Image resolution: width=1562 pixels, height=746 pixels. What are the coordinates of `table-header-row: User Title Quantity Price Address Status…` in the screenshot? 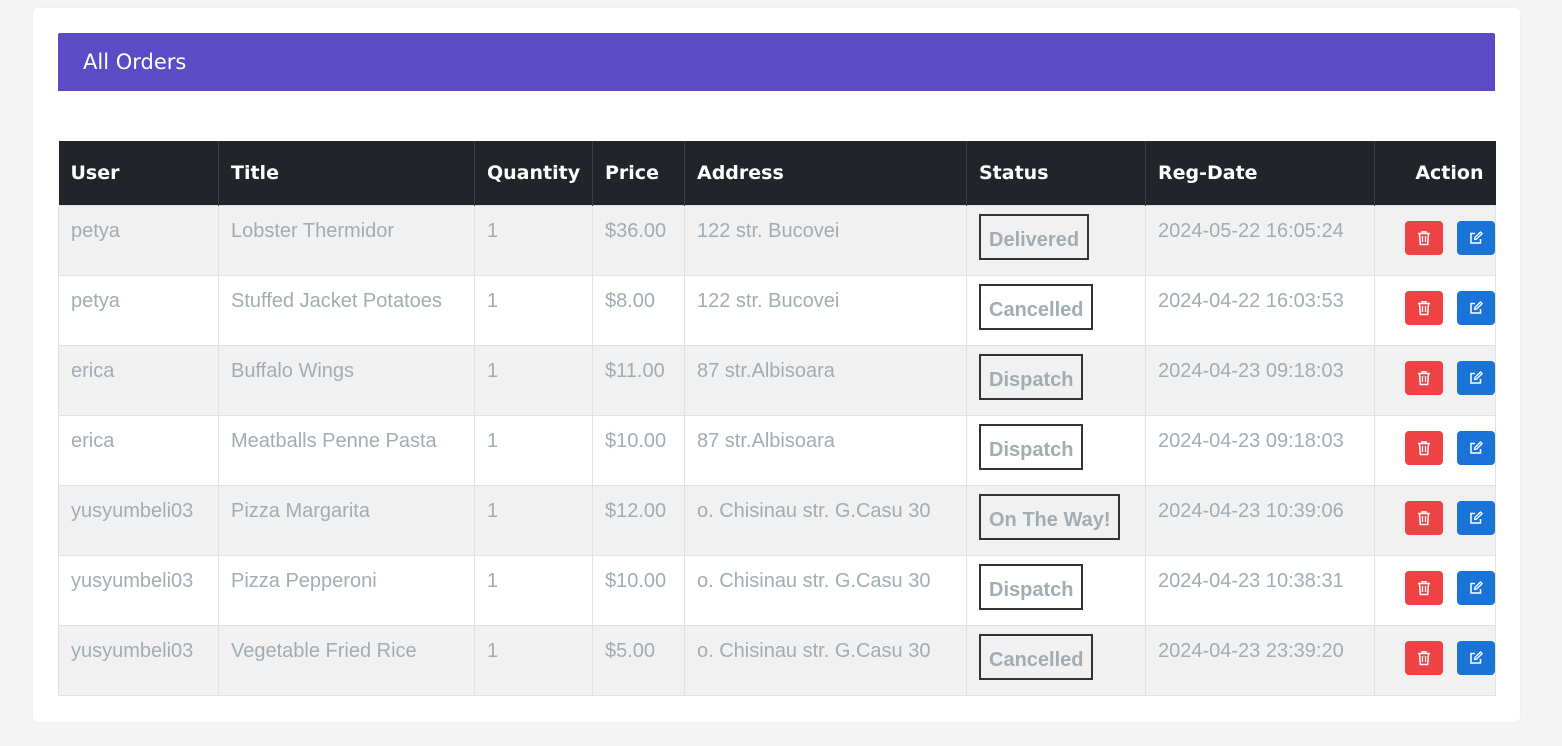 It's located at (777, 173).